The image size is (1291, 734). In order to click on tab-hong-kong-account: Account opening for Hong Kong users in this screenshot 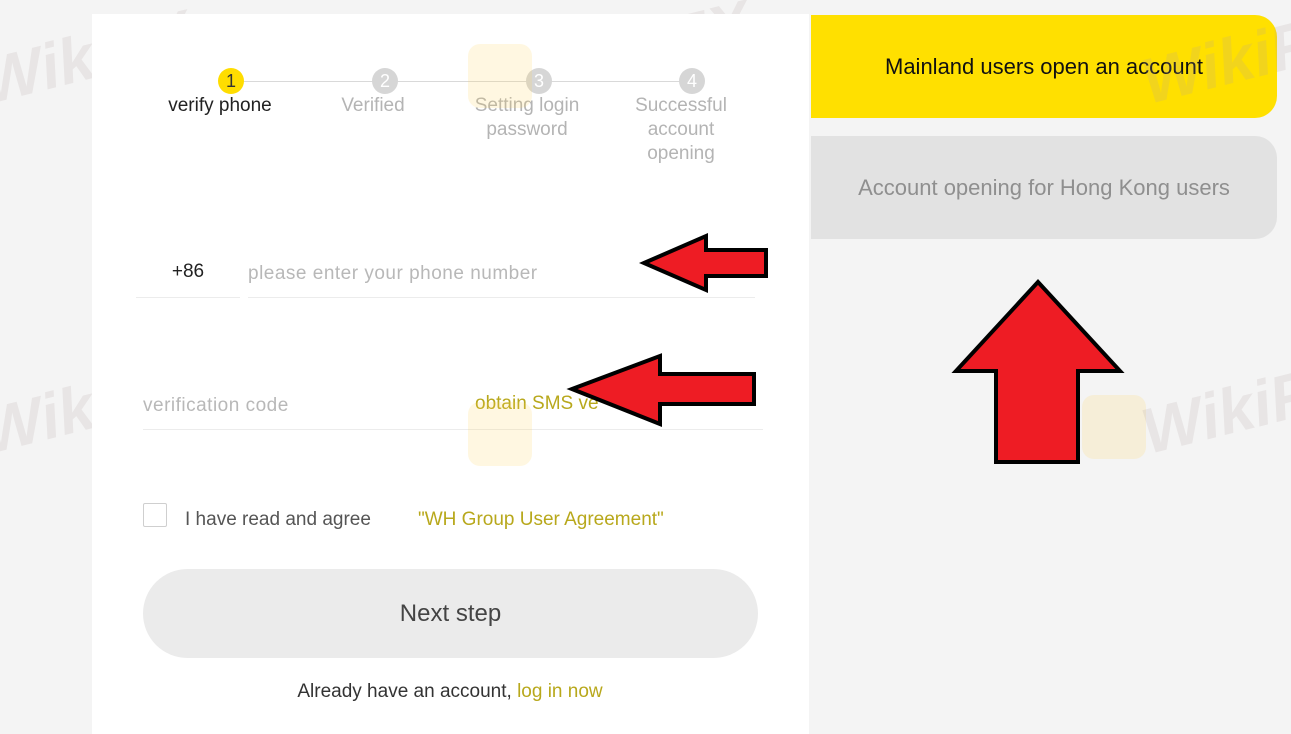, I will do `click(1044, 187)`.